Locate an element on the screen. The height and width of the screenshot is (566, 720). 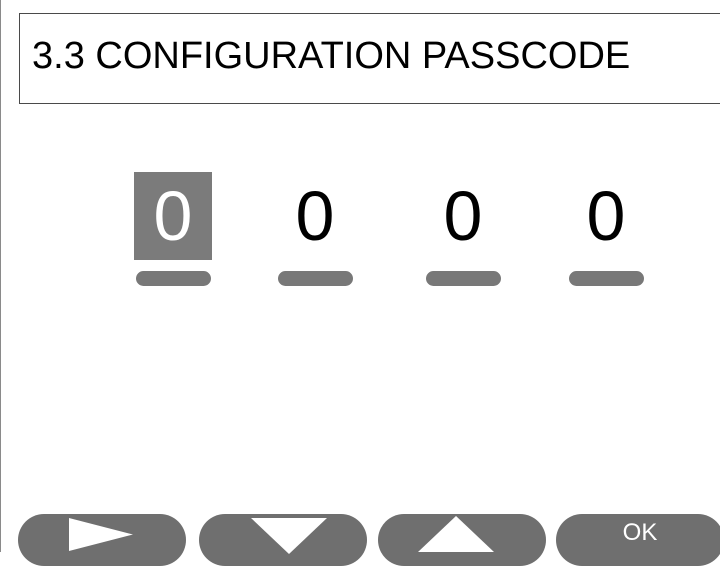
passcode-digit-2-underline is located at coordinates (315, 278).